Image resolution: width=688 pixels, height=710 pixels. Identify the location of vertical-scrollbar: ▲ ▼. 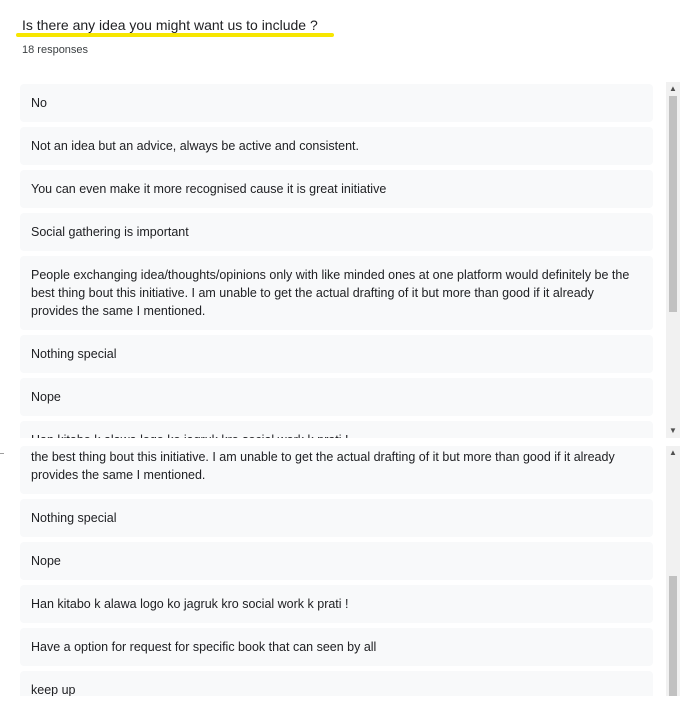
(673, 260).